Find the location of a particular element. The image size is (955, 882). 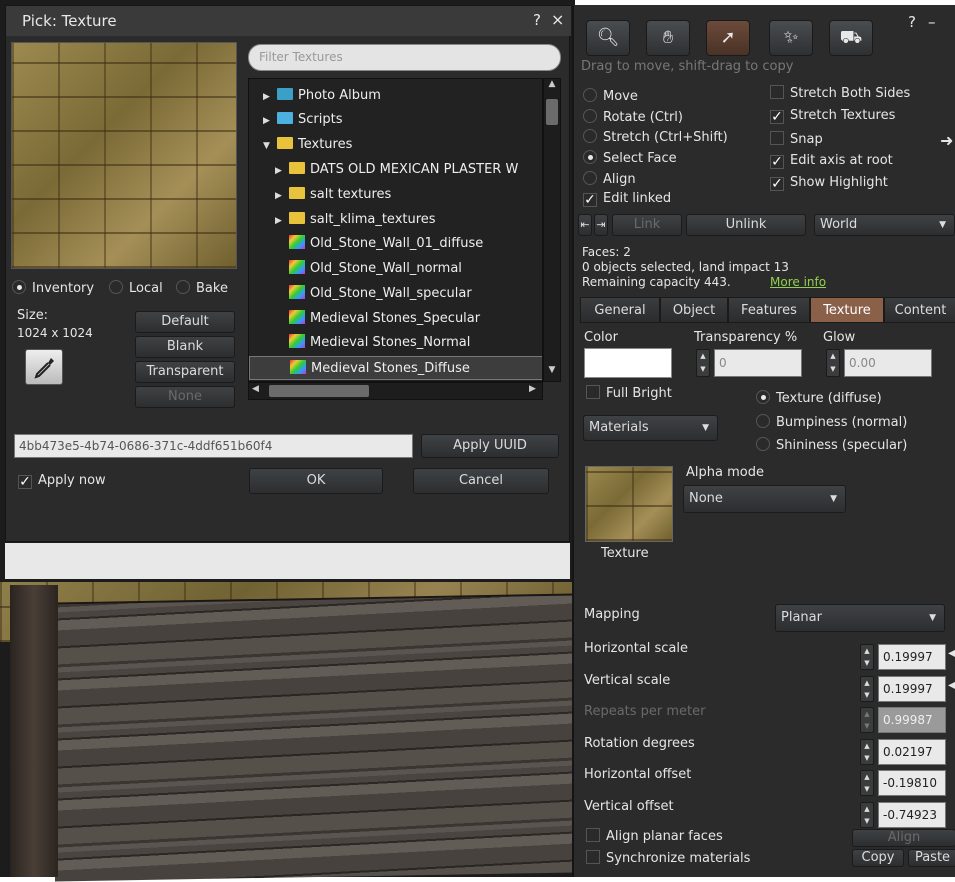

tab-general: General is located at coordinates (620, 310).